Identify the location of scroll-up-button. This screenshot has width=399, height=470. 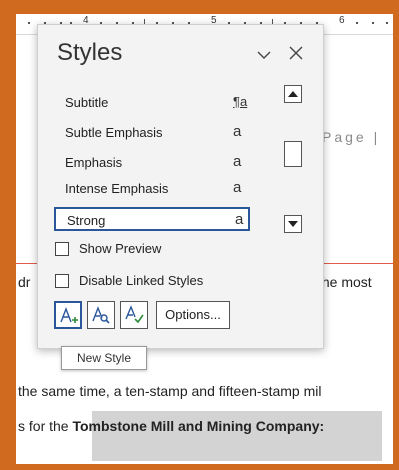
(293, 94).